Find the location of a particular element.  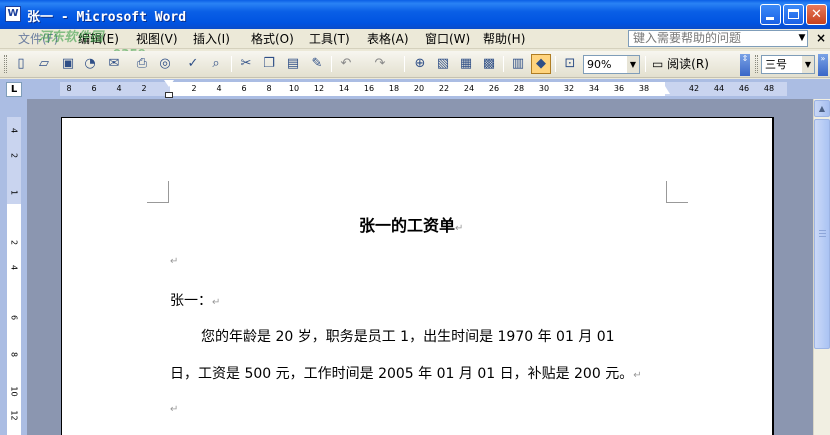

maximize-button is located at coordinates (793, 14).